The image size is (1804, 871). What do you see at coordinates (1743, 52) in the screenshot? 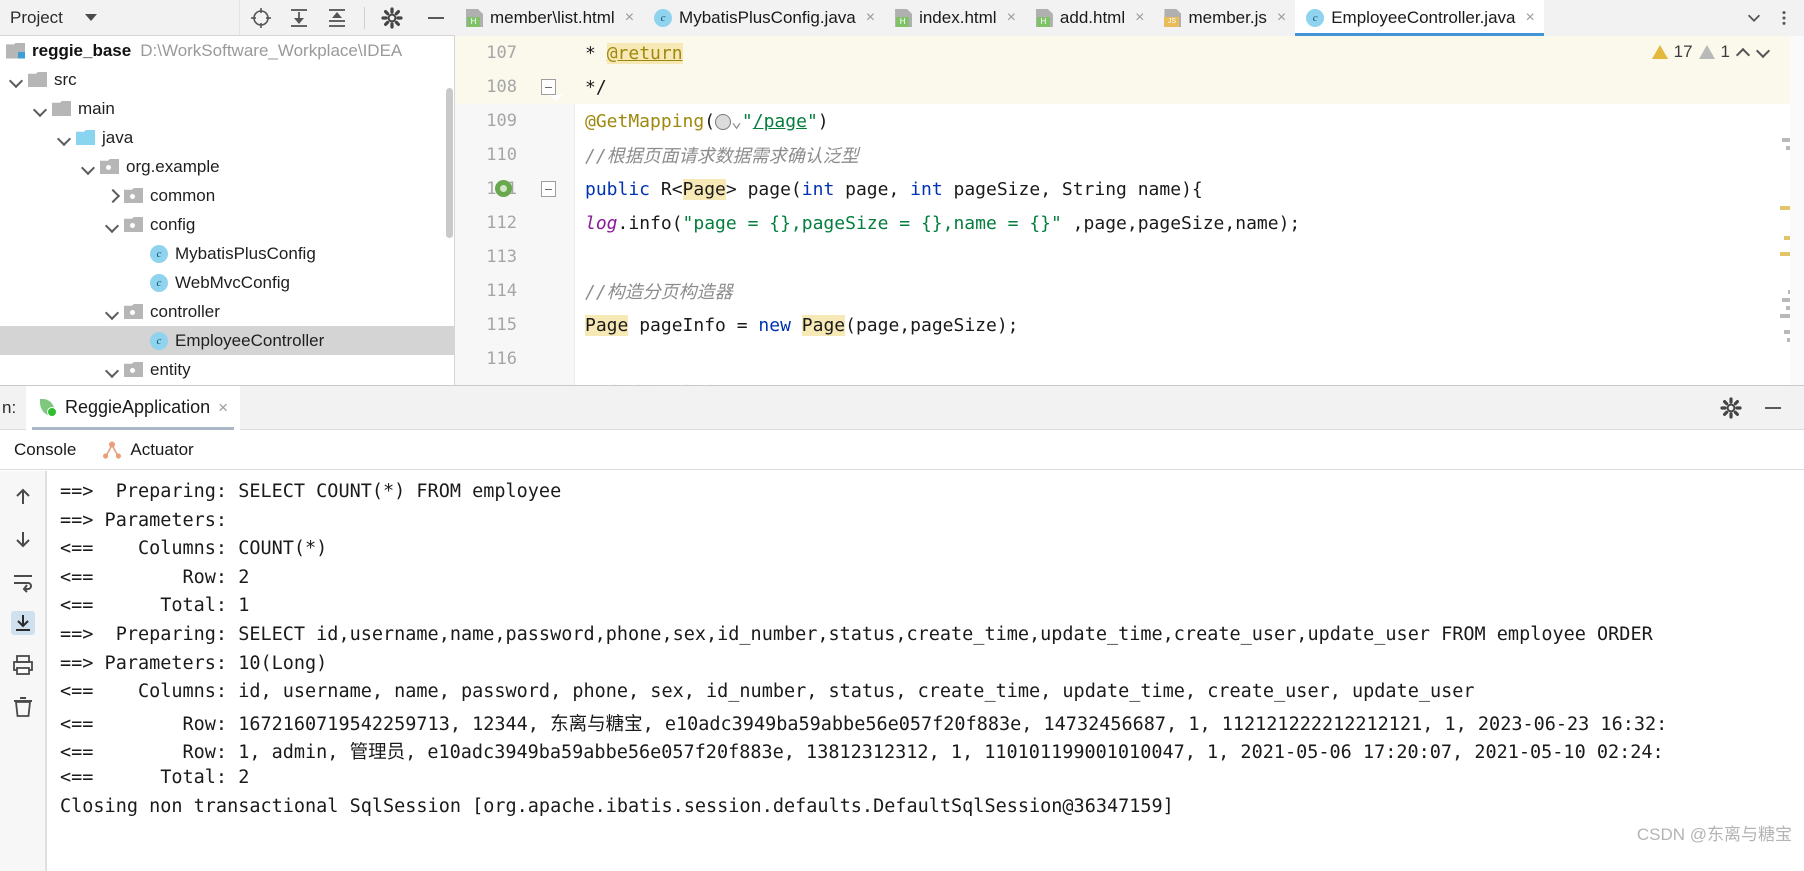
I see `previous-highlight-icon` at bounding box center [1743, 52].